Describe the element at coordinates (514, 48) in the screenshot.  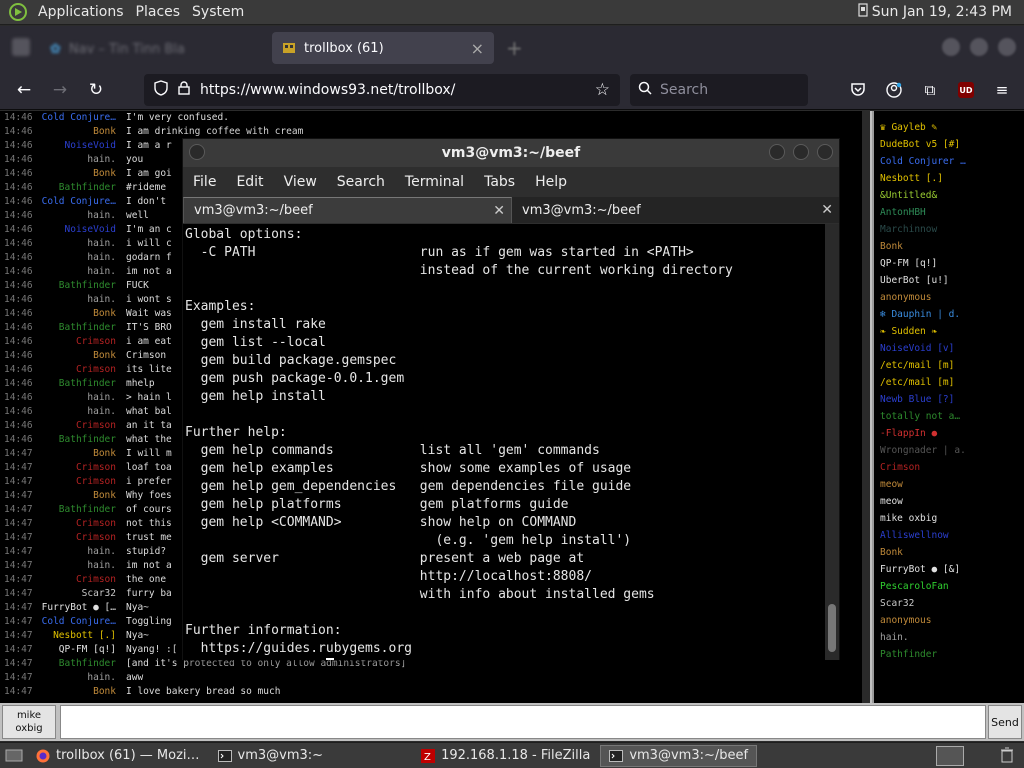
I see `new-tab-icon: +` at that location.